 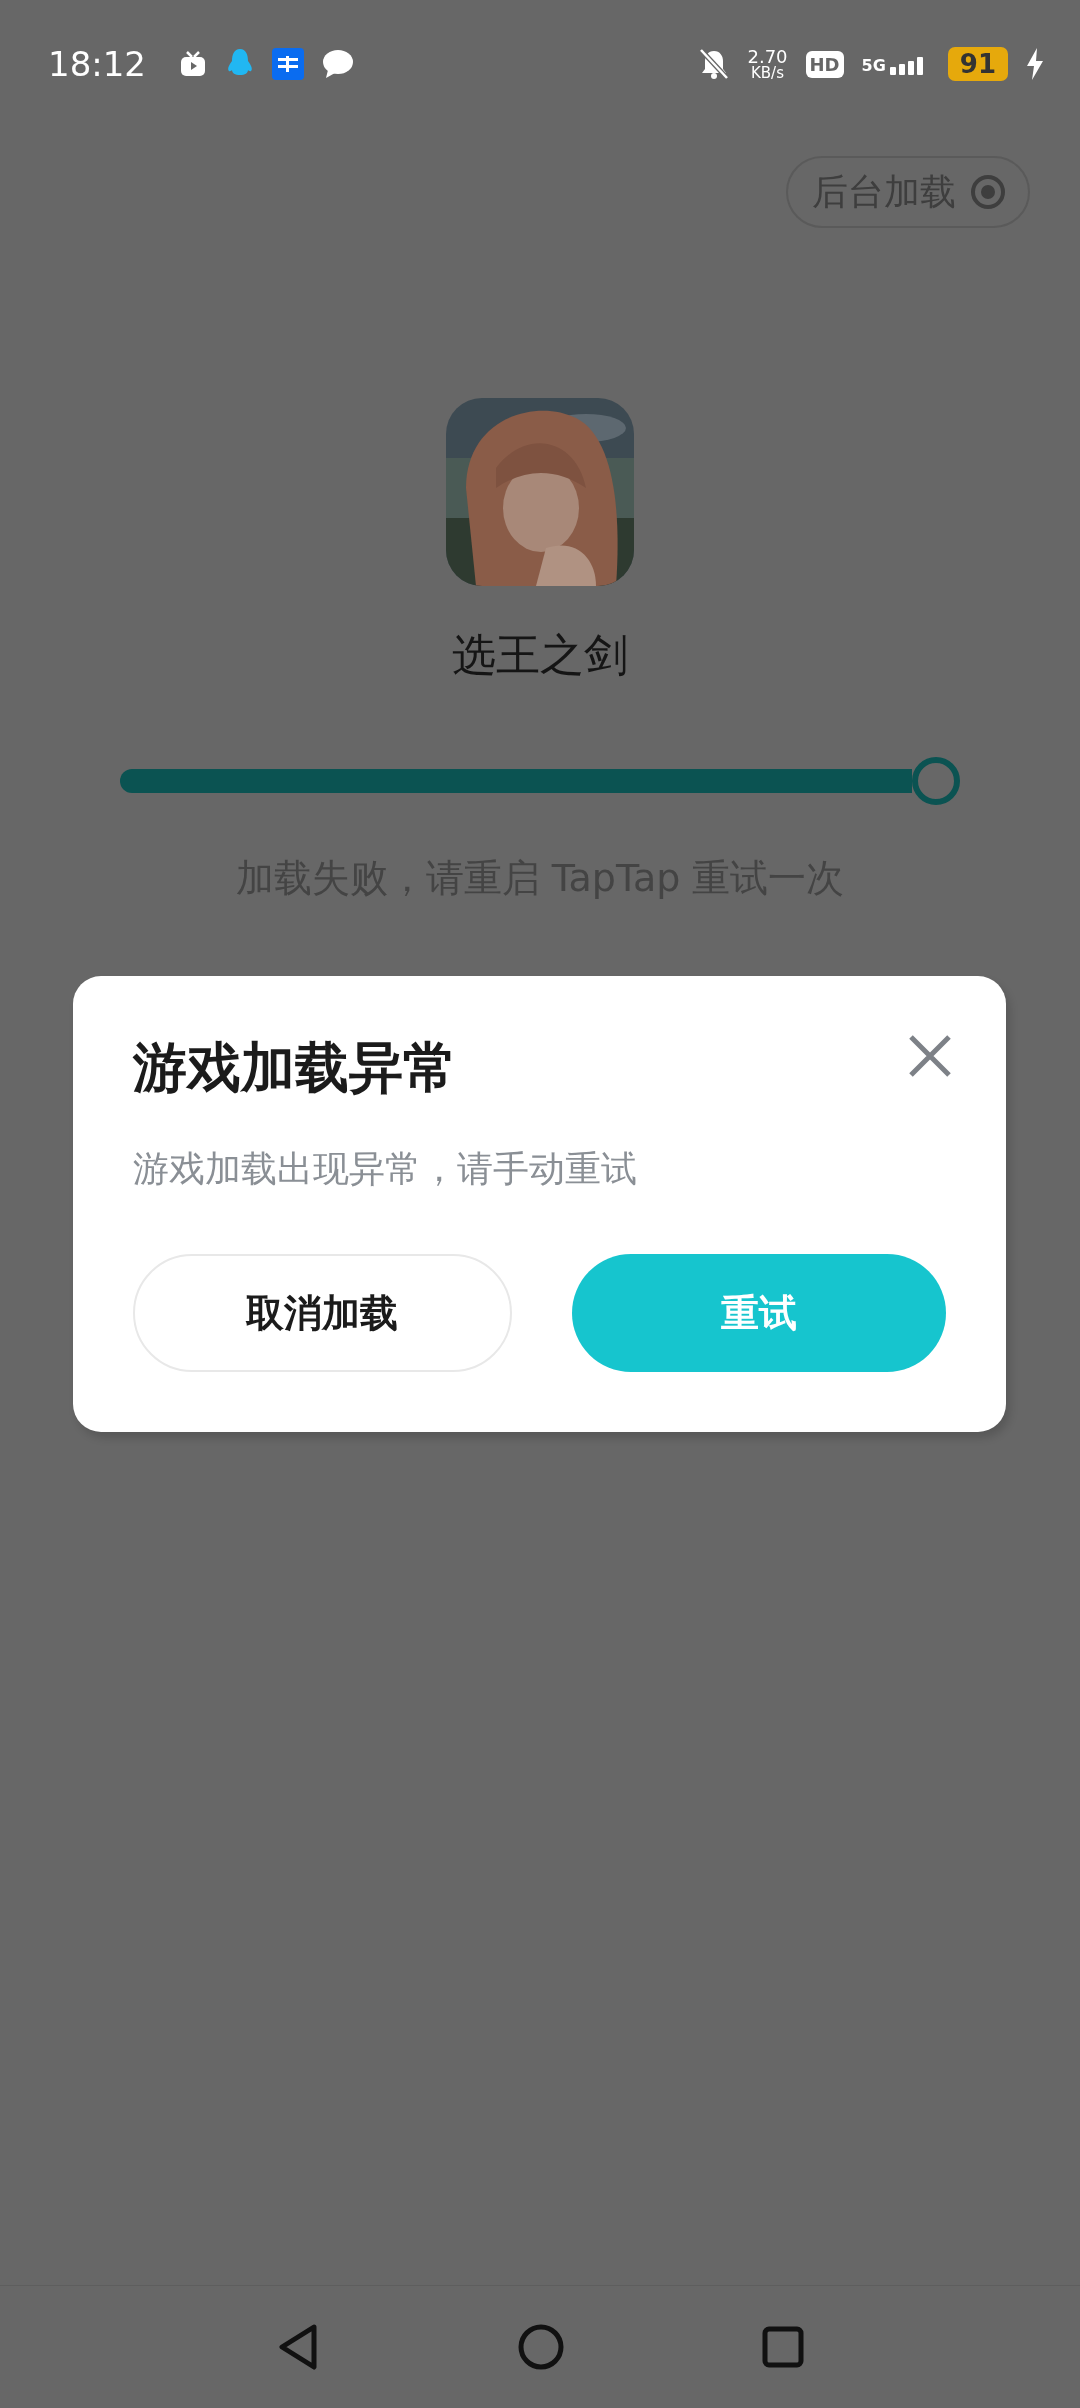 I want to click on network-type: 5G, so click(x=873, y=65).